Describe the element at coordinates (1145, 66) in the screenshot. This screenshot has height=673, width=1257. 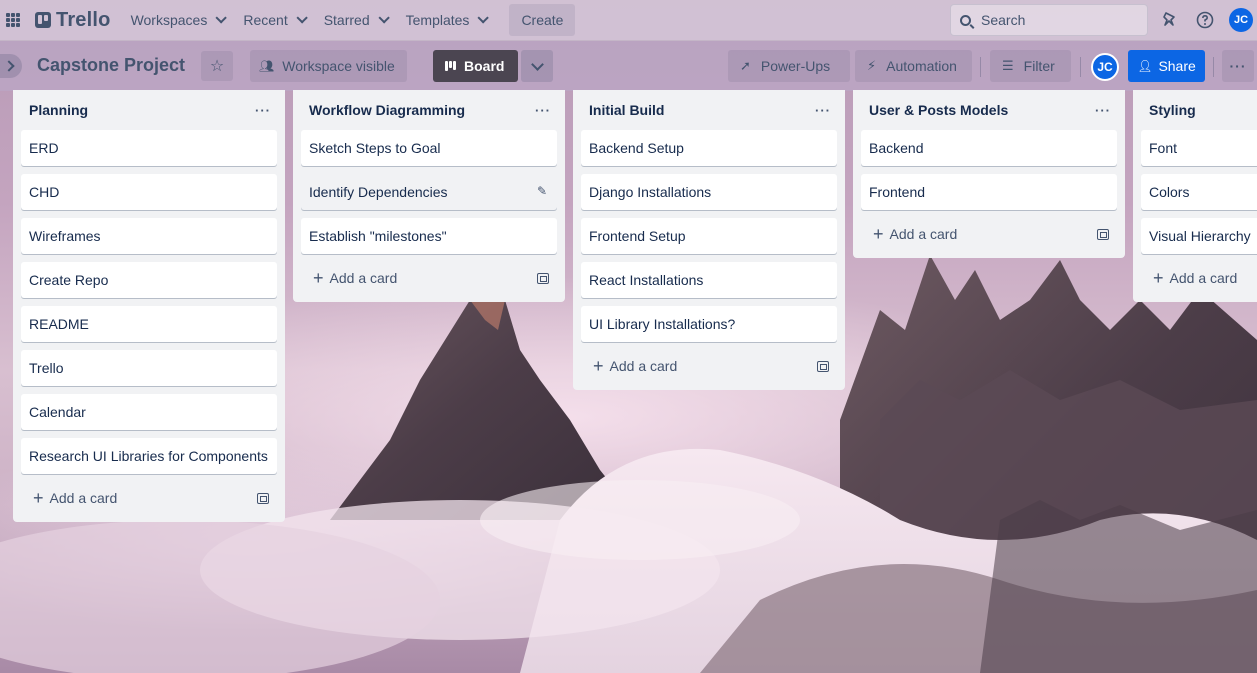
I see `add-person-icon: 👤︎` at that location.